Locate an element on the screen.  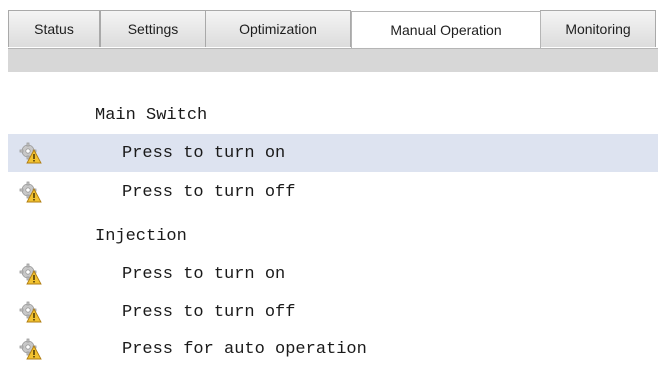
main-switch-turn-off: Press to turn off is located at coordinates (333, 192).